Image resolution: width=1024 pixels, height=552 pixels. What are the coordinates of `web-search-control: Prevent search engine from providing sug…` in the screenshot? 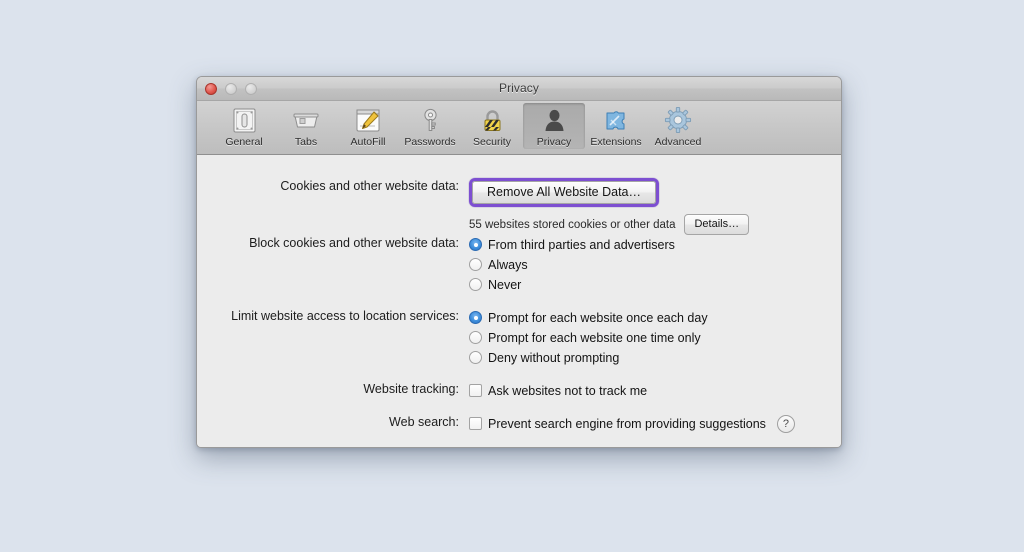 It's located at (632, 424).